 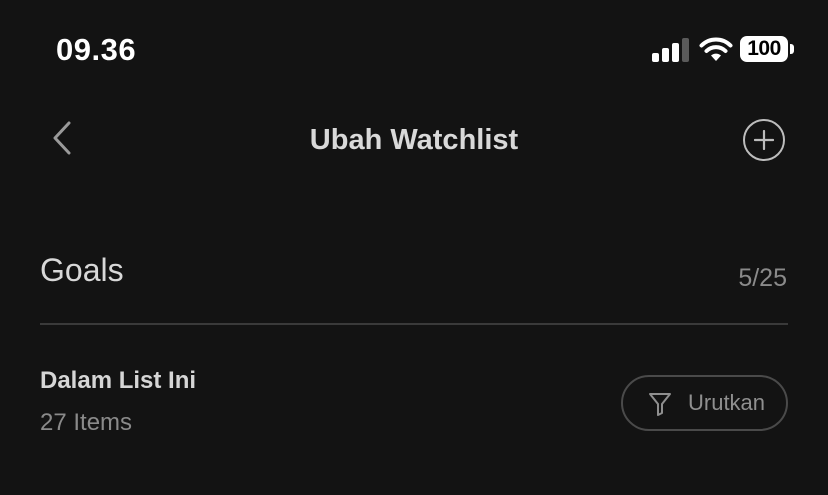 I want to click on plus-circle-icon, so click(x=764, y=140).